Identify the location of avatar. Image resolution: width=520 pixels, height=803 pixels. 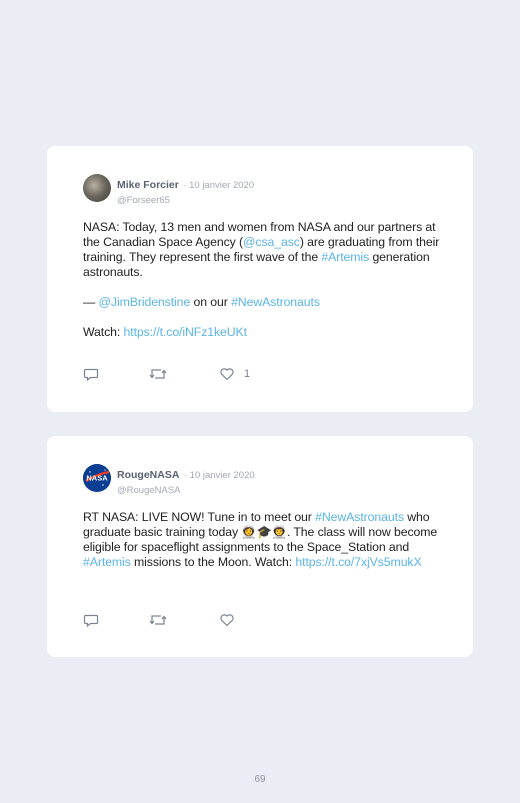
(97, 188).